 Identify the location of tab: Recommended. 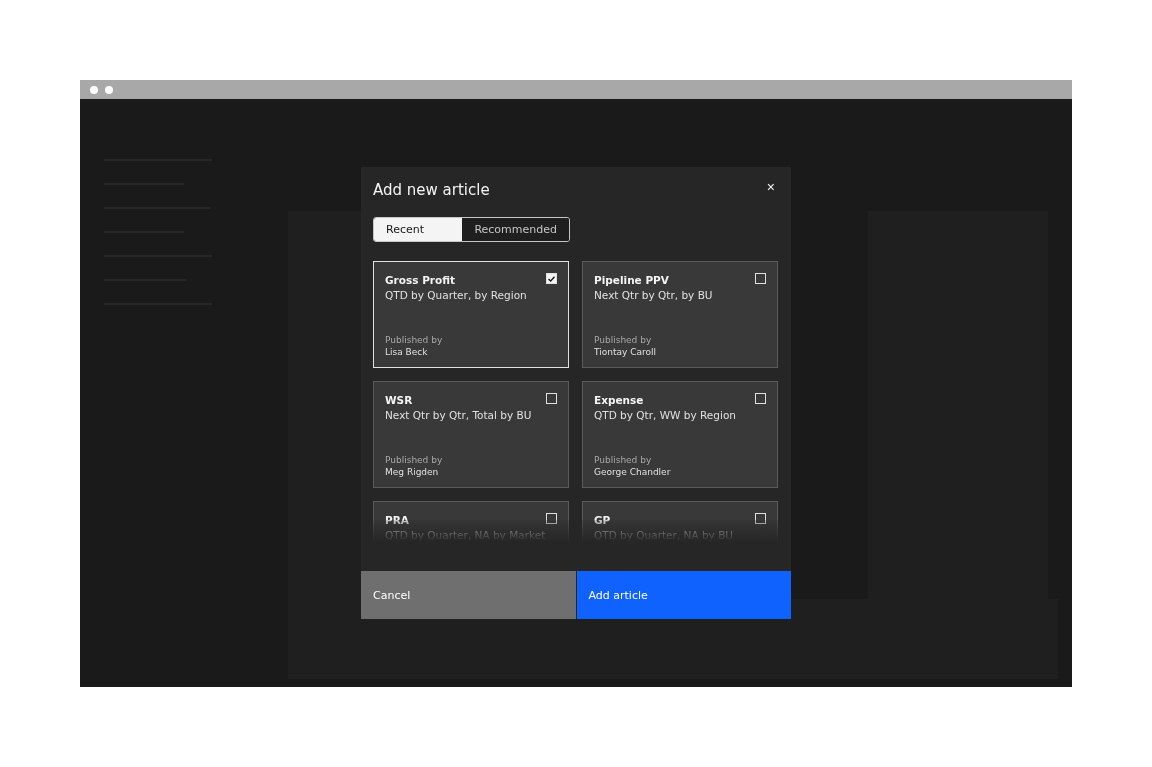
(515, 229).